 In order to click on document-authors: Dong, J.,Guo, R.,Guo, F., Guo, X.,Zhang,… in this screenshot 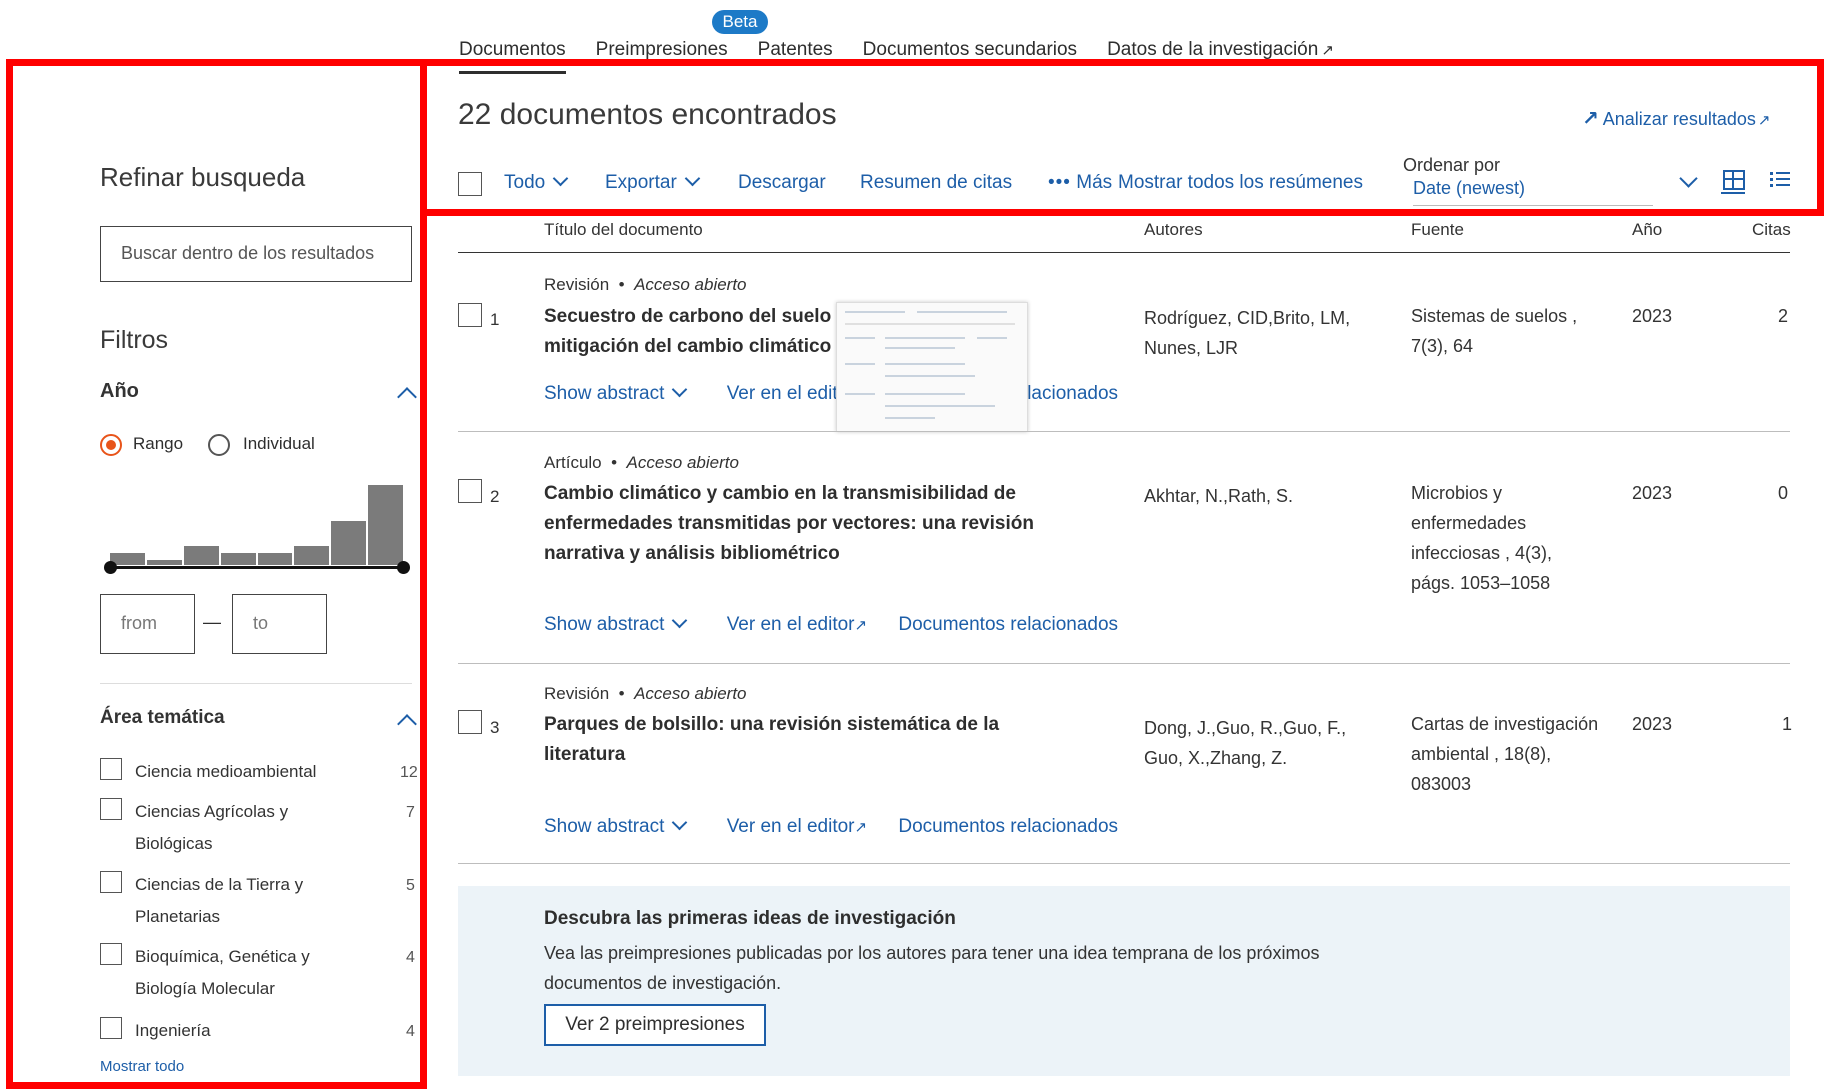, I will do `click(1245, 743)`.